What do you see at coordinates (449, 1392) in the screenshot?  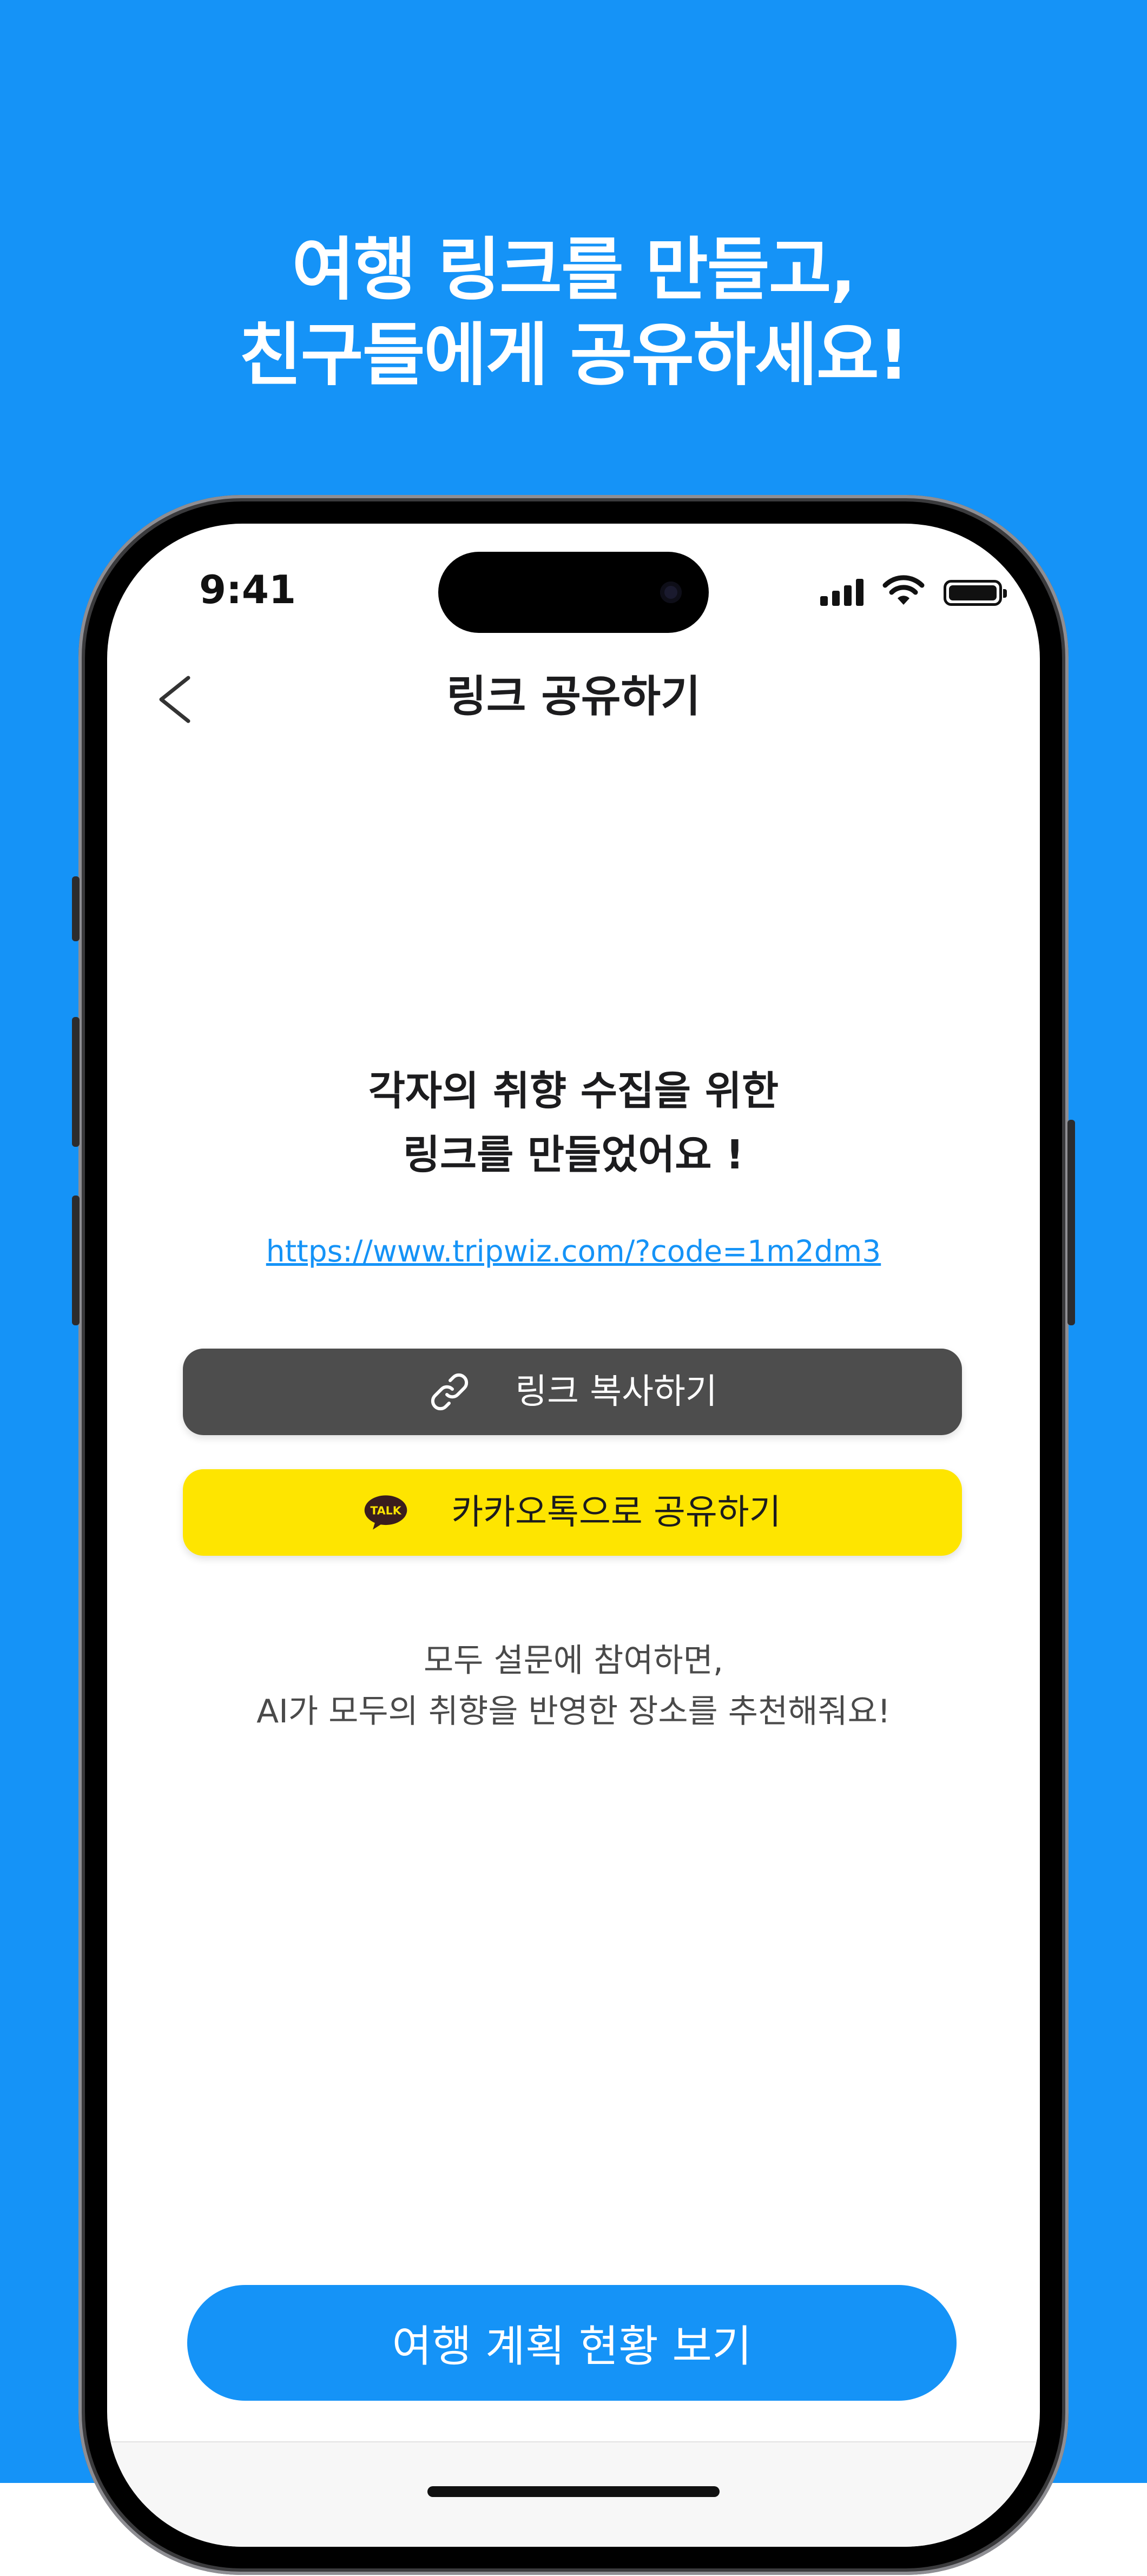 I see `link-icon` at bounding box center [449, 1392].